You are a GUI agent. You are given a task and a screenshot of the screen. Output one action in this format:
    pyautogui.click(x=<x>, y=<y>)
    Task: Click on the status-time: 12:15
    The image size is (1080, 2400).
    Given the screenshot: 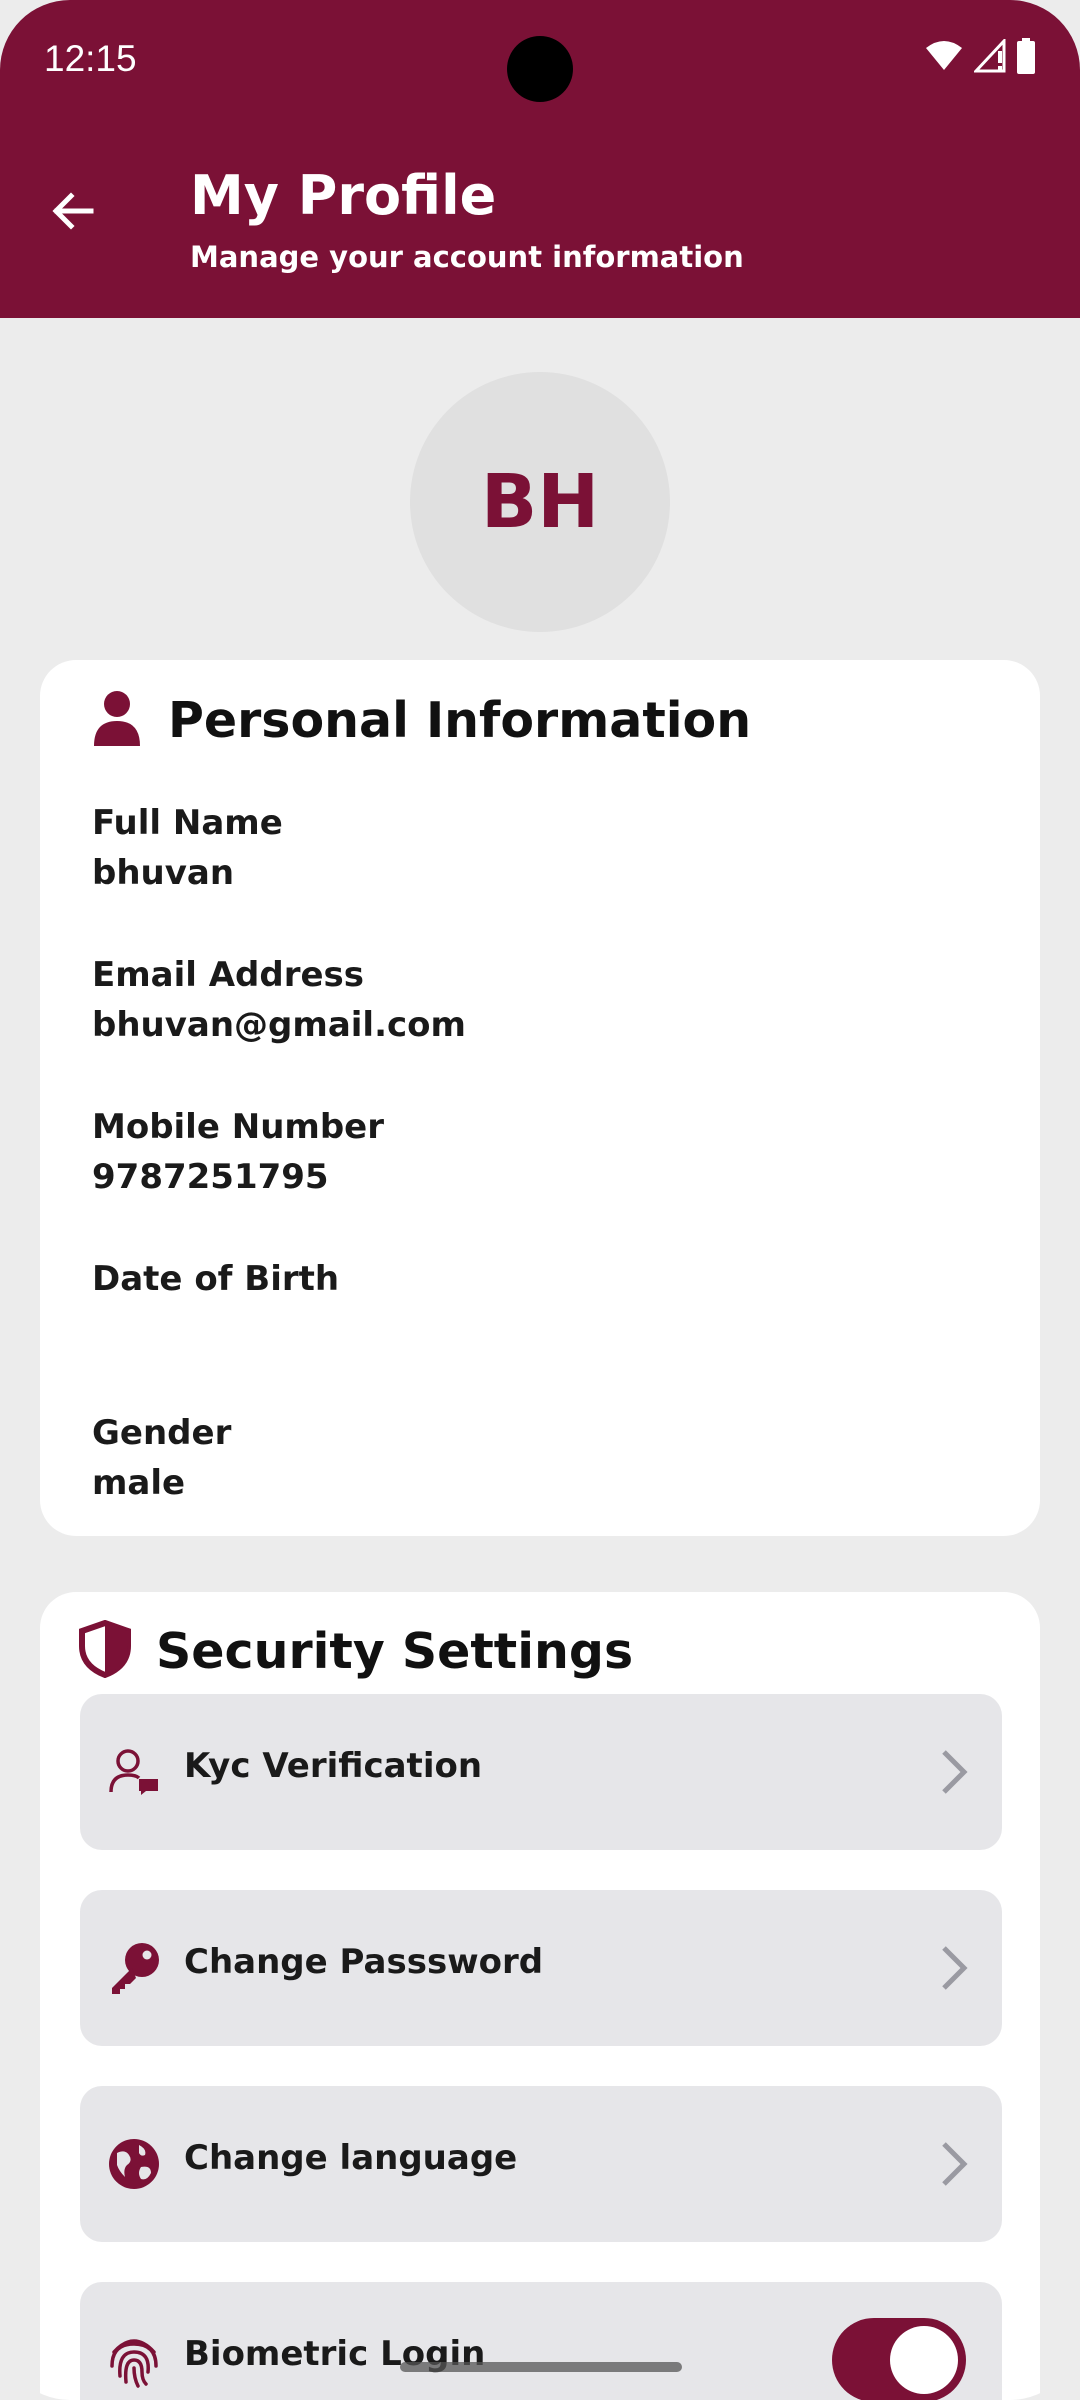 What is the action you would take?
    pyautogui.click(x=90, y=58)
    